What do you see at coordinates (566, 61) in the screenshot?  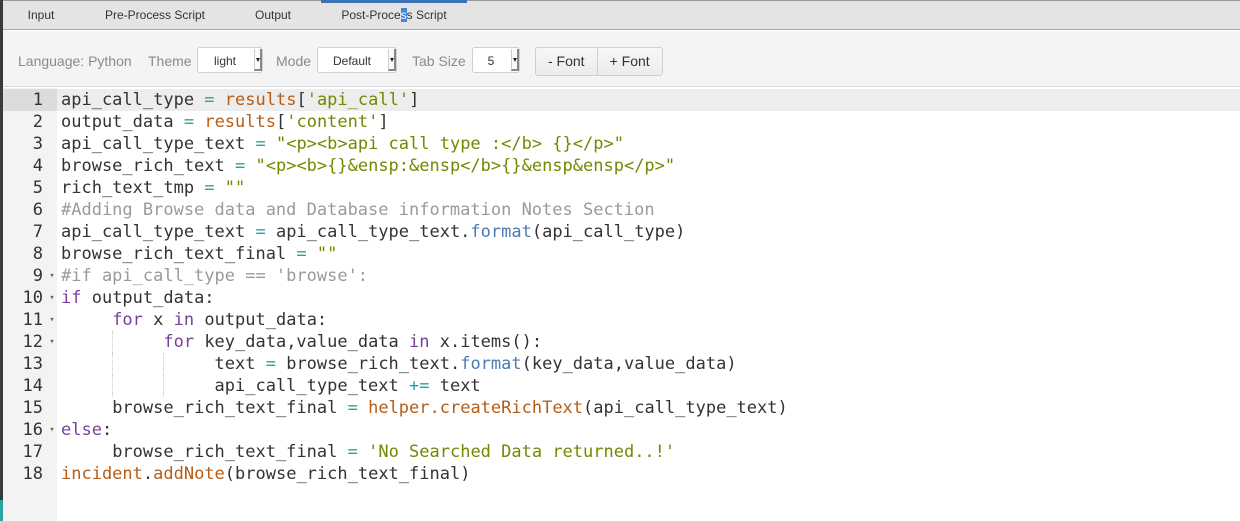 I see `decrease-font-button: - Font` at bounding box center [566, 61].